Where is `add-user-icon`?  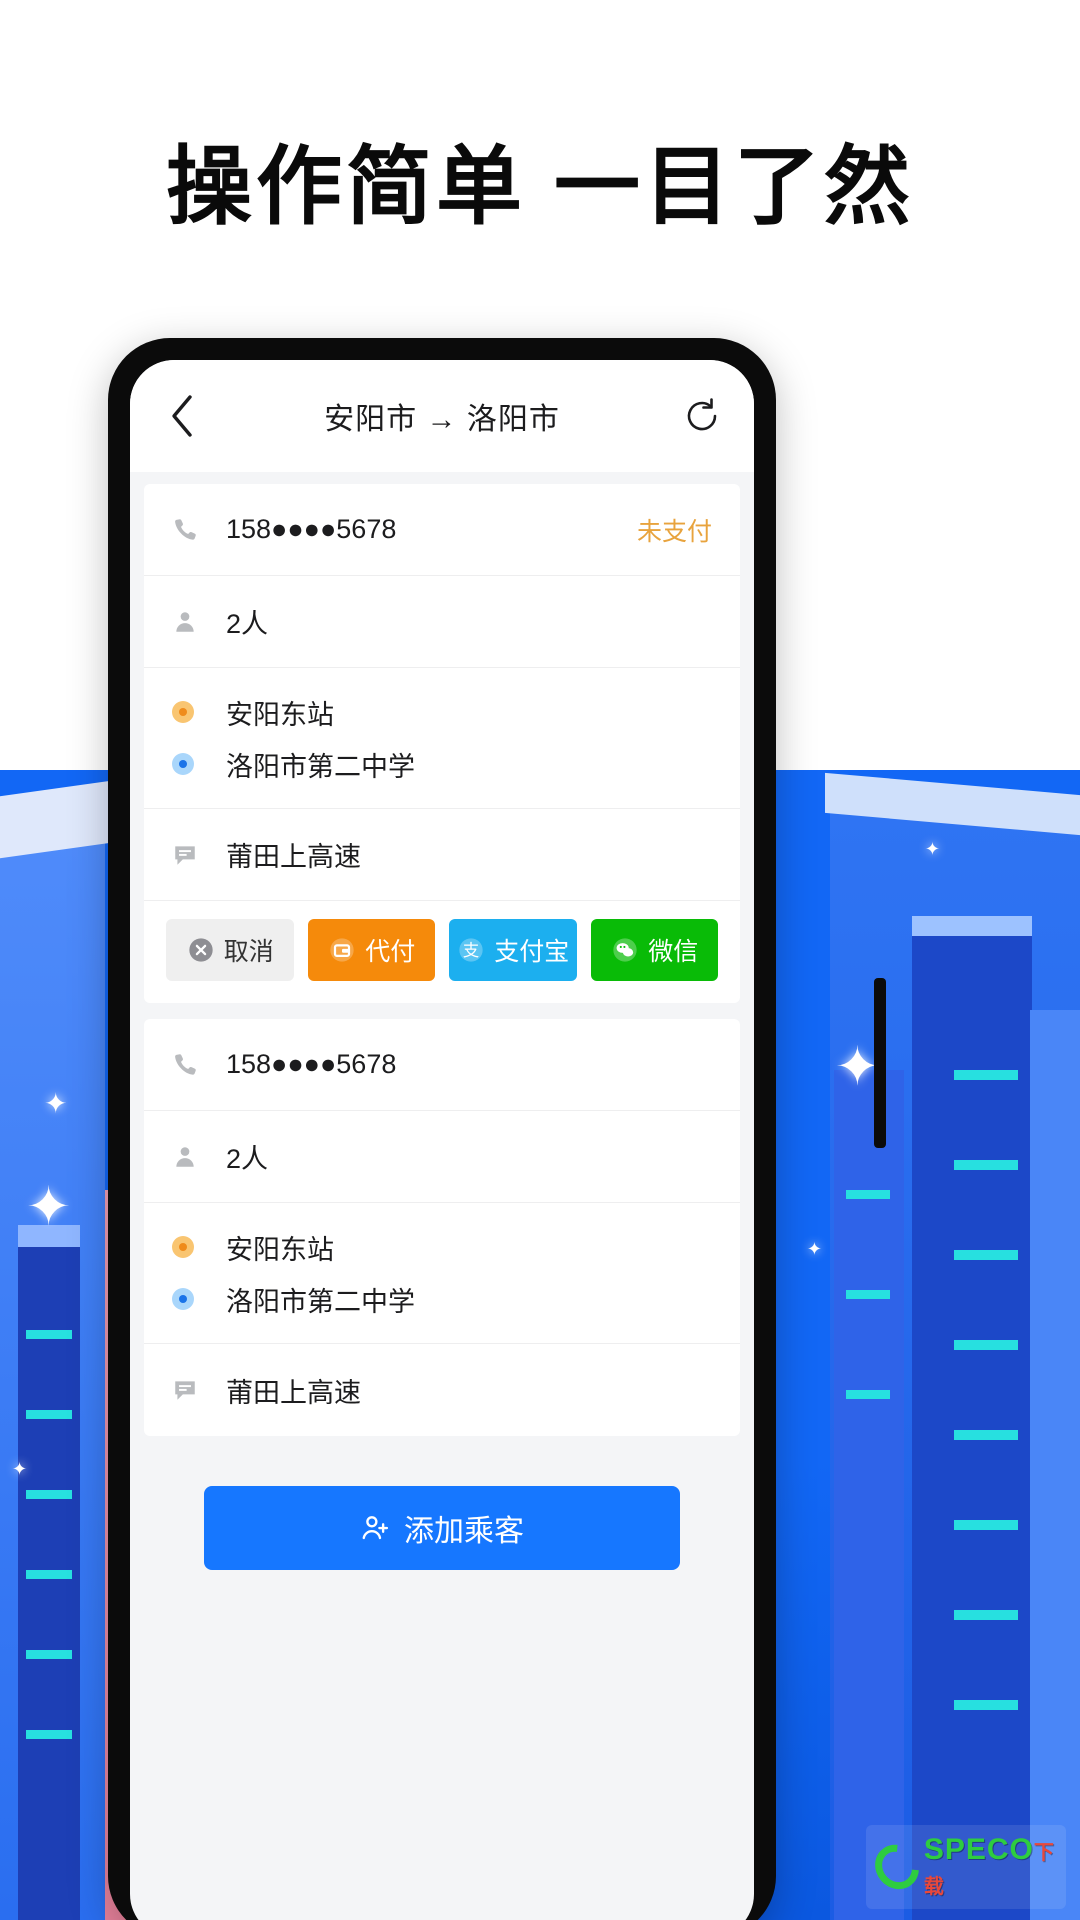 add-user-icon is located at coordinates (375, 1528).